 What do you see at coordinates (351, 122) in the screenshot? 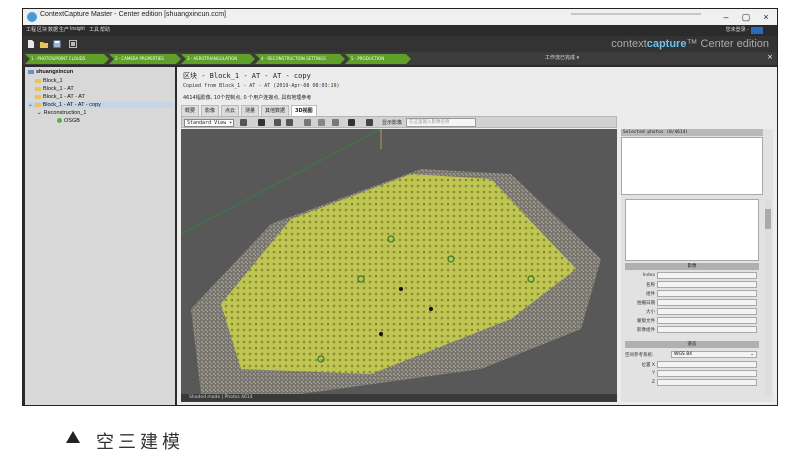
I see `brush-icon` at bounding box center [351, 122].